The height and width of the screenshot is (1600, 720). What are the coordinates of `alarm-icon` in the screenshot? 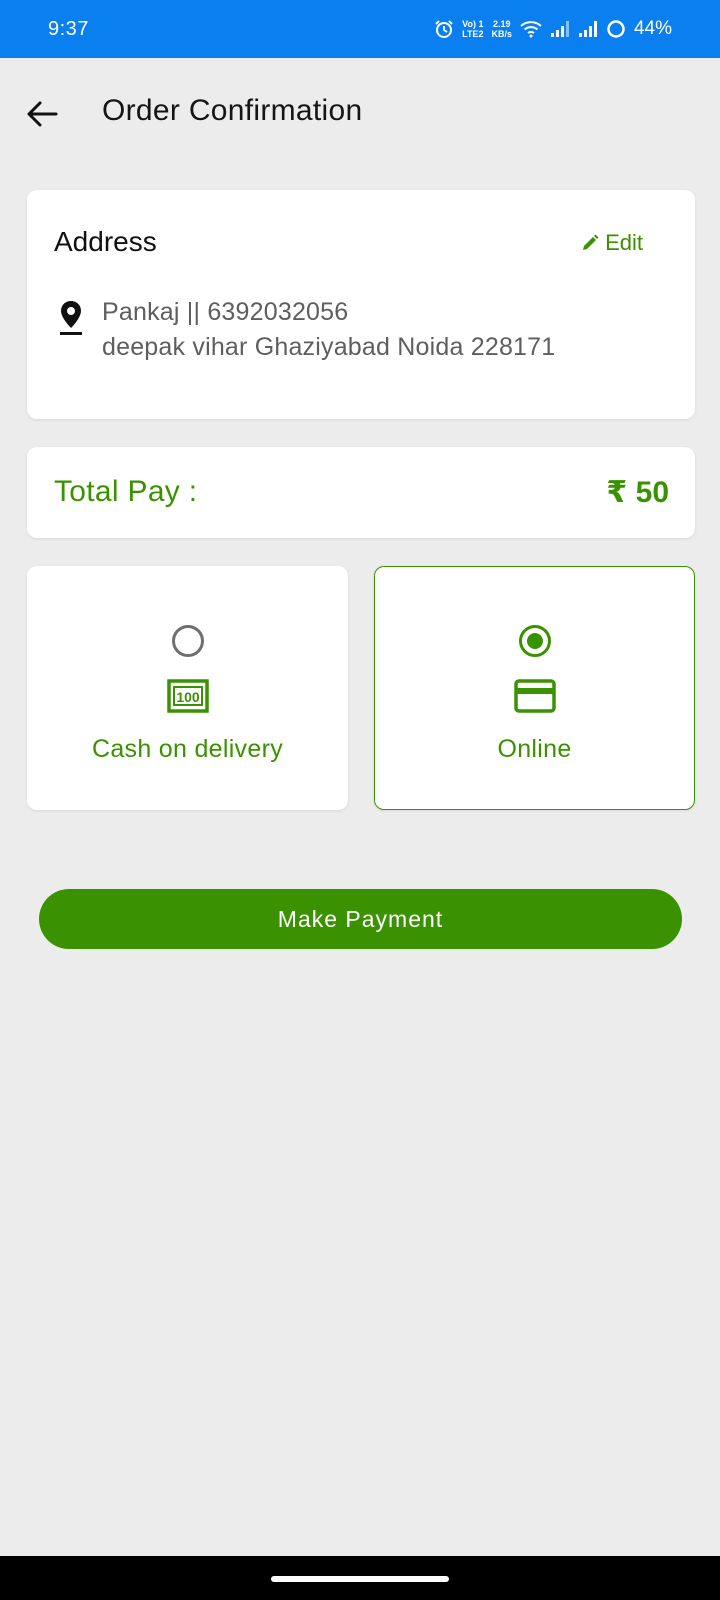 It's located at (444, 29).